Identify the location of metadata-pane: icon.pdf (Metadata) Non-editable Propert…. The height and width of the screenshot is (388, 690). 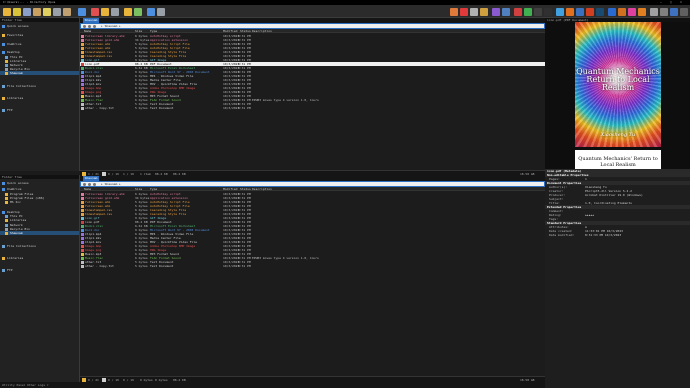
(617, 278).